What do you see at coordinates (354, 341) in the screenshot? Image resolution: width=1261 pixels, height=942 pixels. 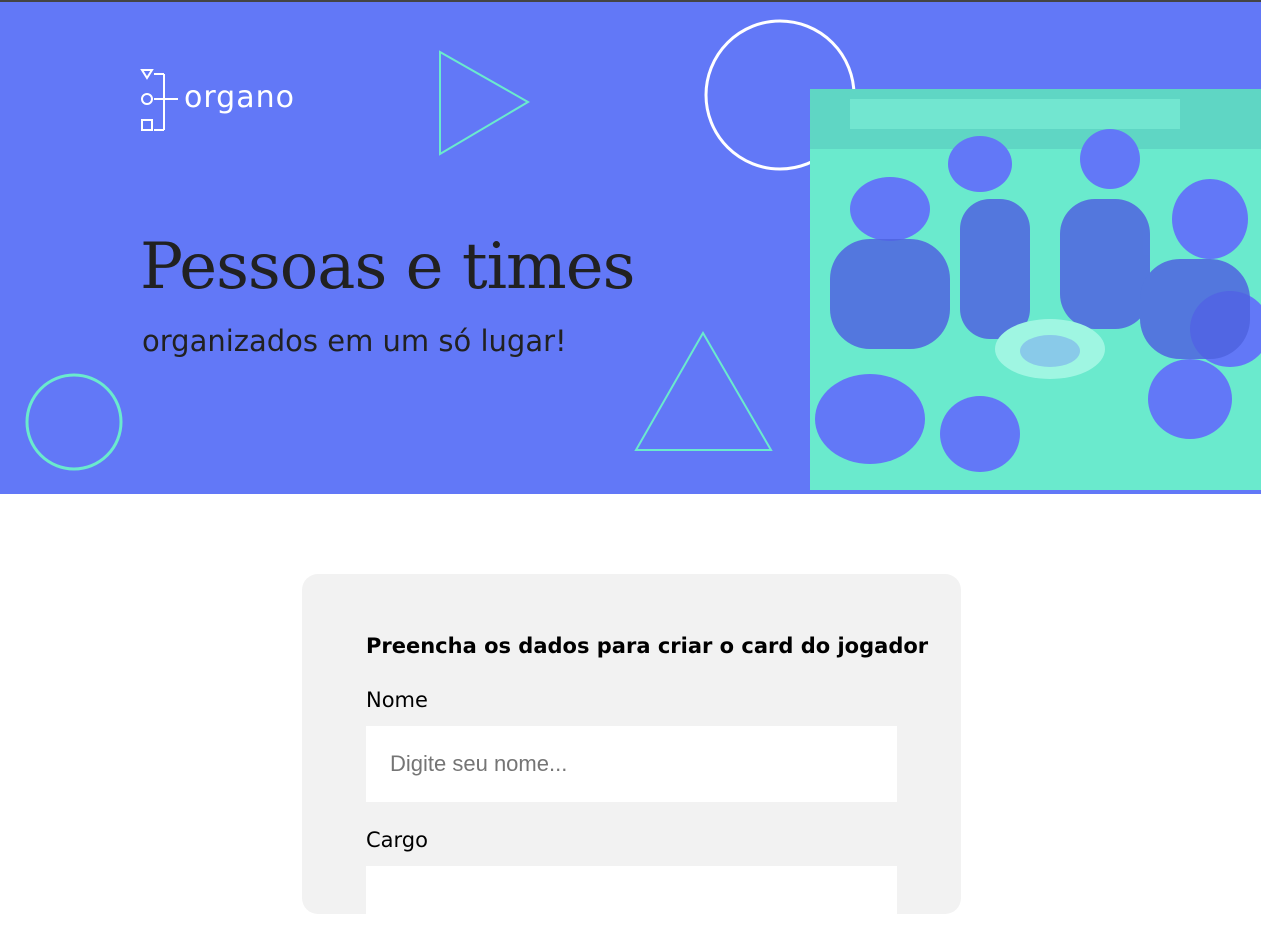 I see `hero-subheadline: organizados em um só lugar!` at bounding box center [354, 341].